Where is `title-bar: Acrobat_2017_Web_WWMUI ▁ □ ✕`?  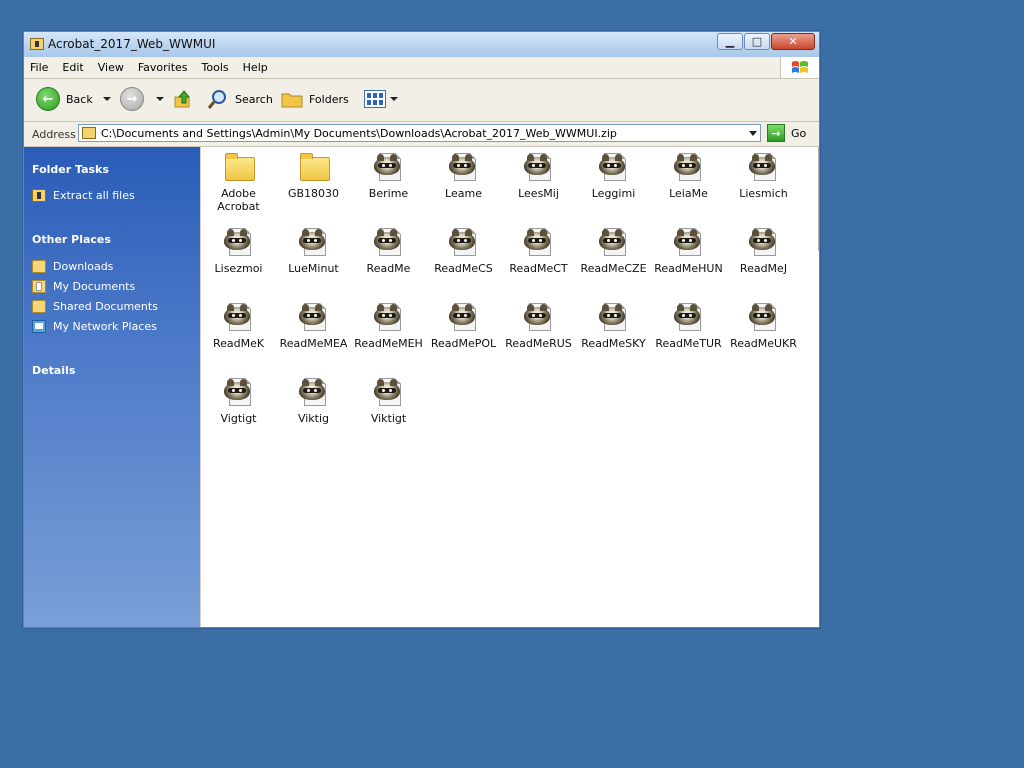
title-bar: Acrobat_2017_Web_WWMUI ▁ □ ✕ is located at coordinates (421, 45).